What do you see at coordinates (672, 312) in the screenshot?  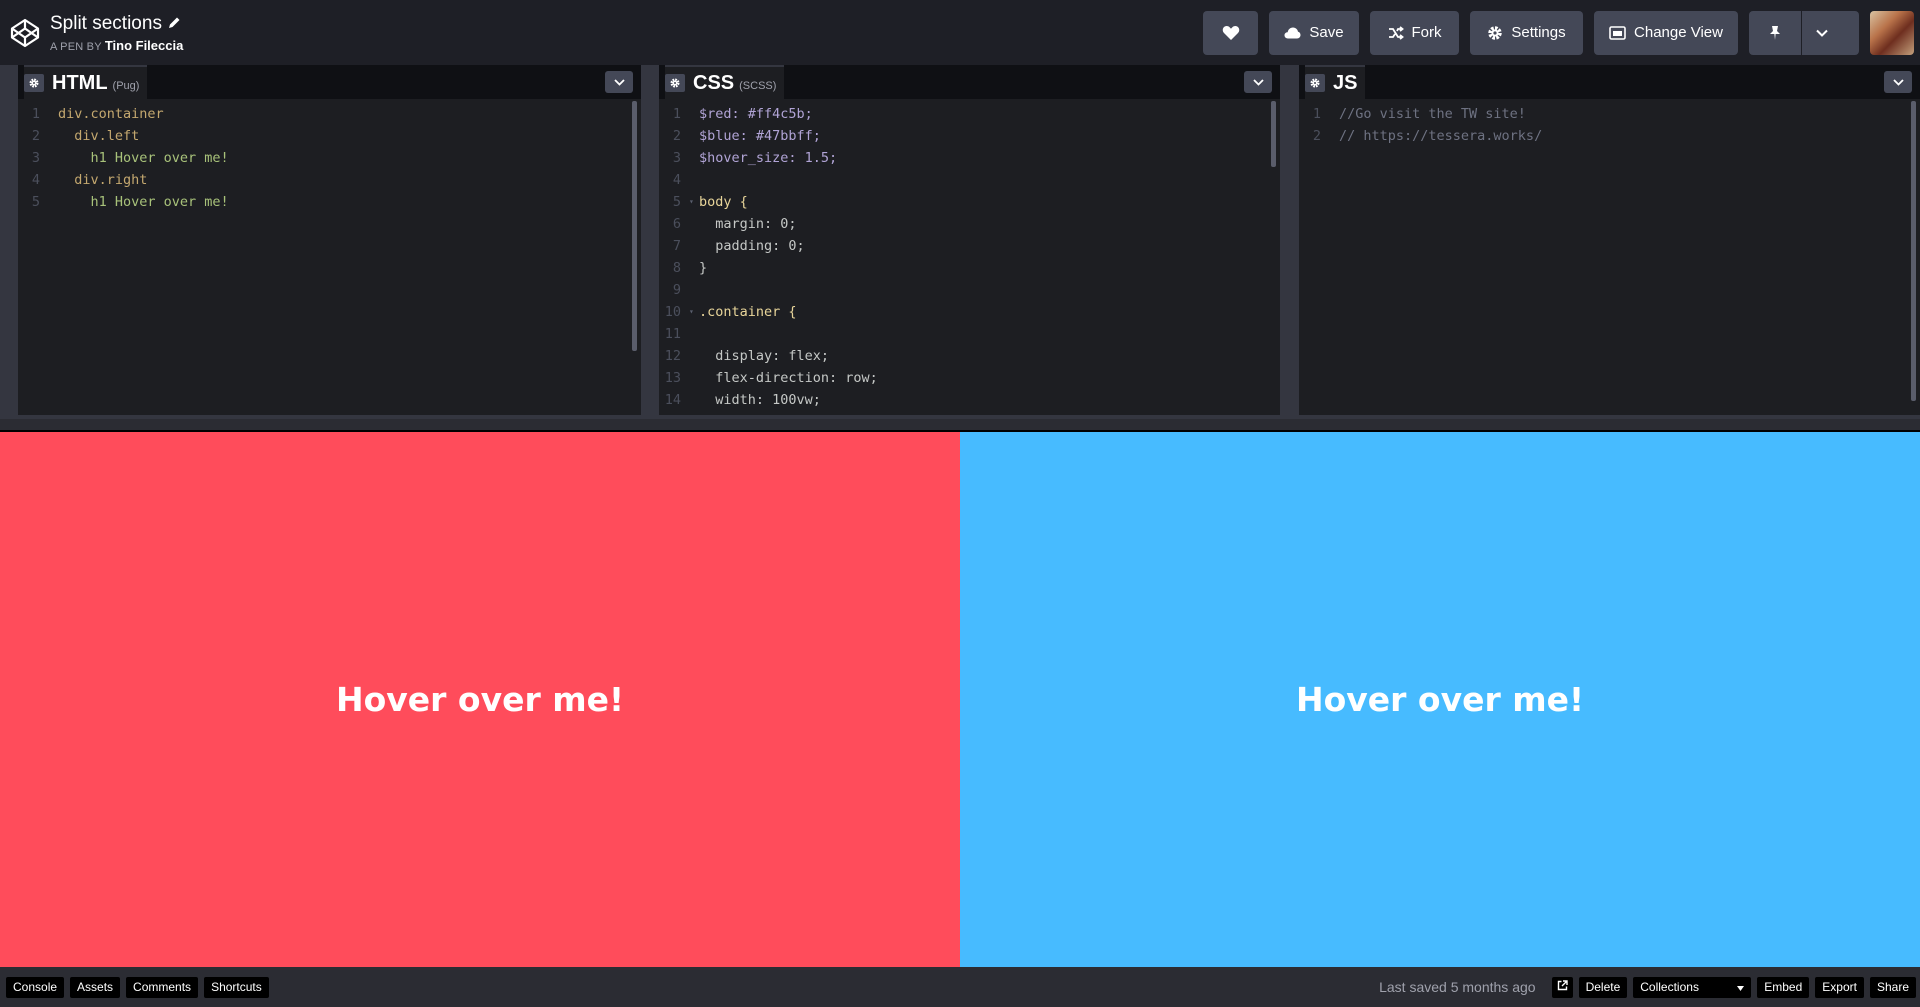 I see `line-number: 10` at bounding box center [672, 312].